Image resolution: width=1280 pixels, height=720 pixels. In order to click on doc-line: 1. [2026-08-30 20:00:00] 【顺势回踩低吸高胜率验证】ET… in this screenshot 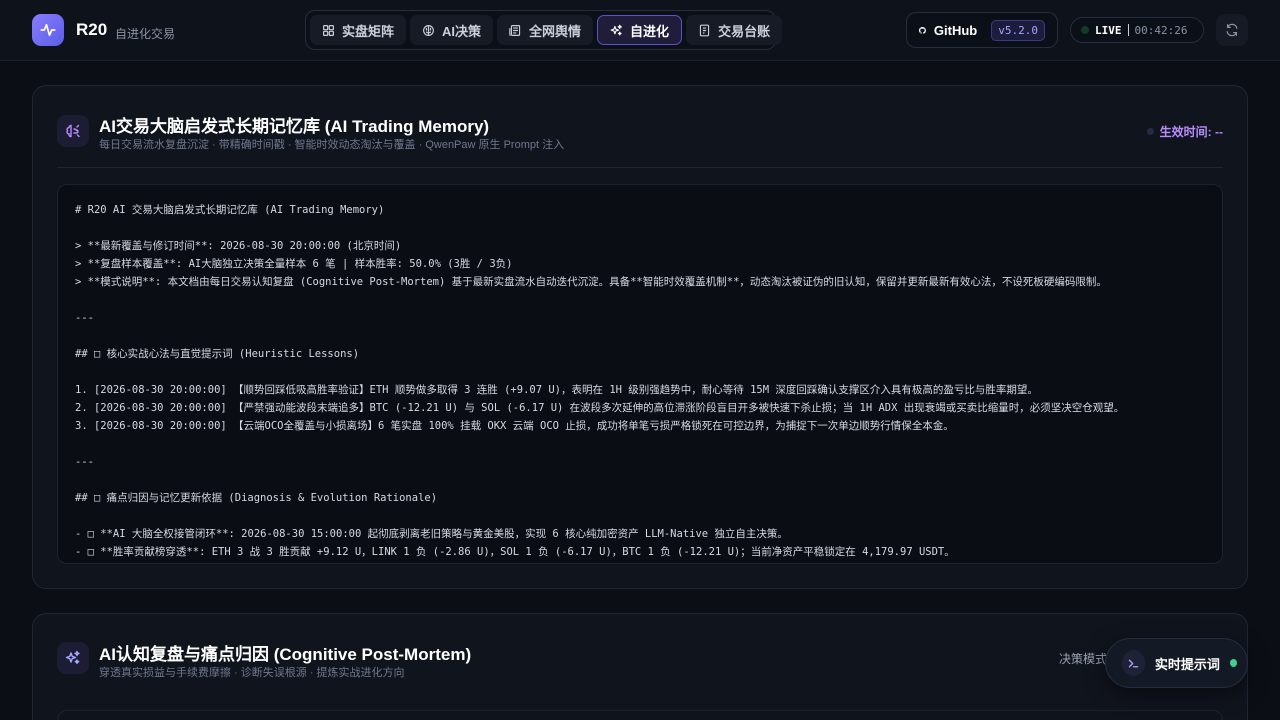, I will do `click(556, 390)`.